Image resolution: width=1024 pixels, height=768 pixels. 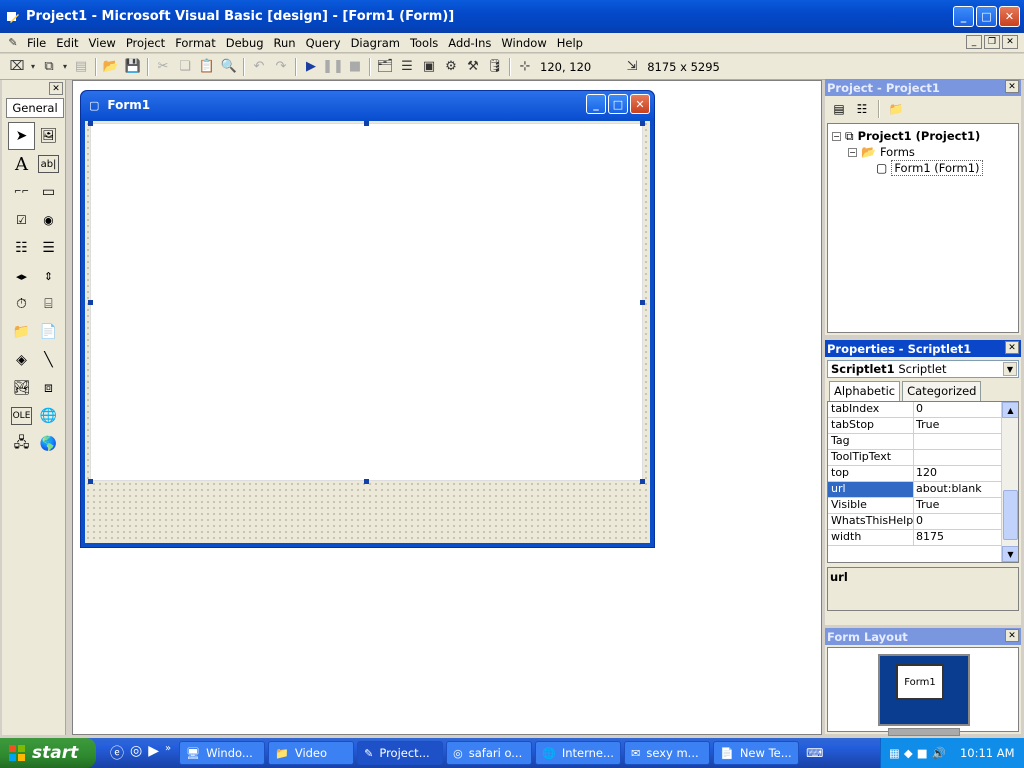 I want to click on view-code-icon: ▤, so click(x=839, y=109).